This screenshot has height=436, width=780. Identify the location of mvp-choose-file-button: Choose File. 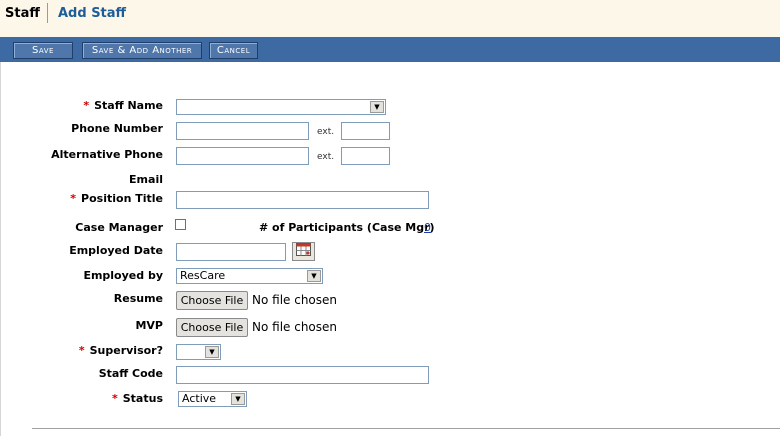
(212, 327).